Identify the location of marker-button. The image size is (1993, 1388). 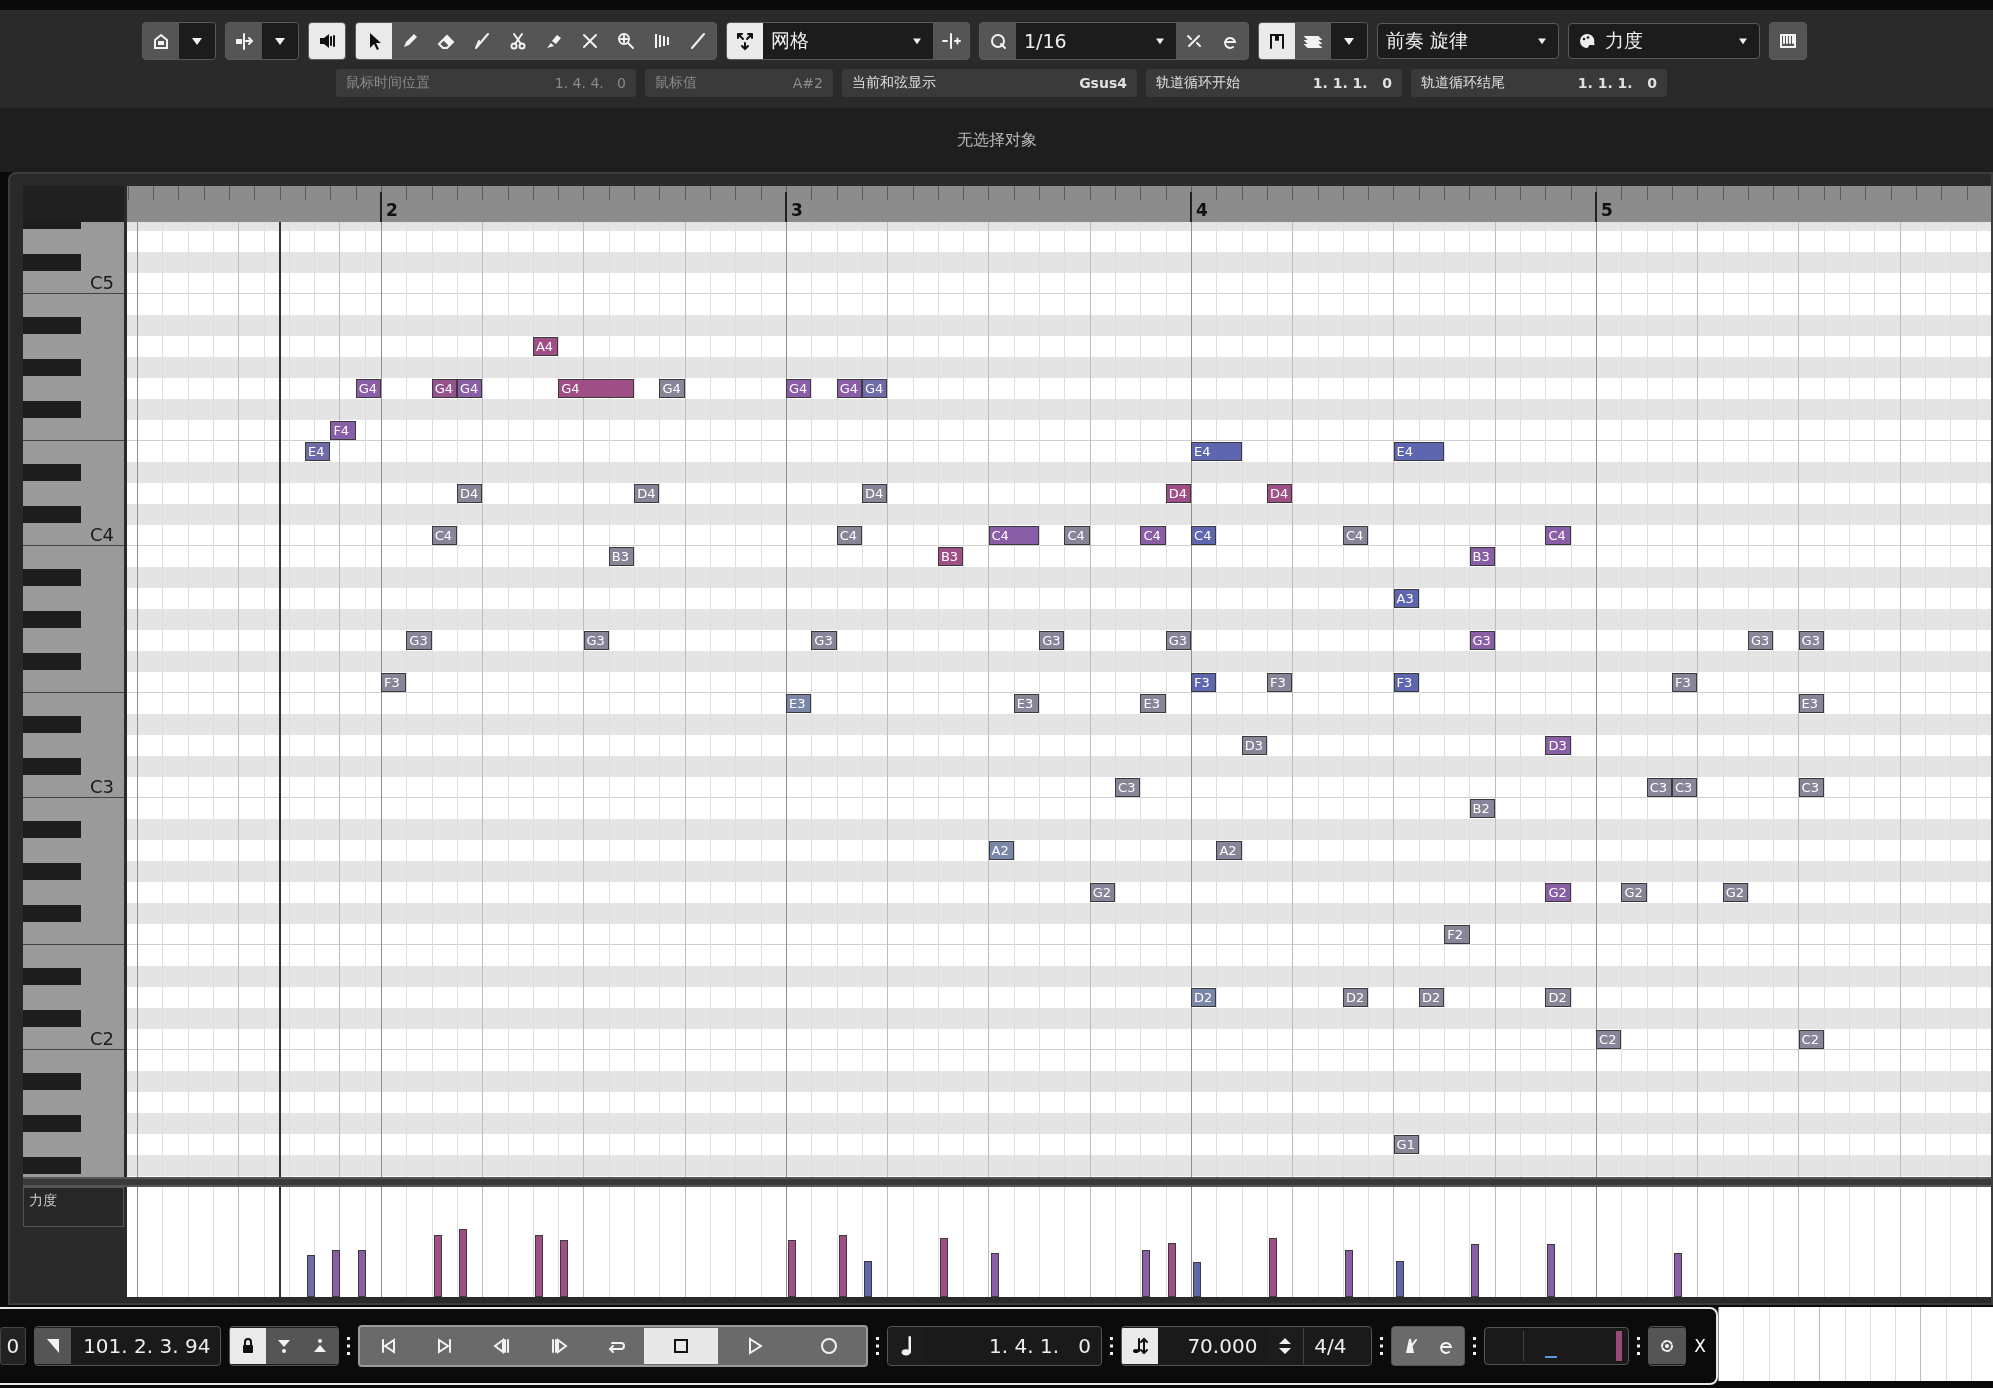
(52, 1346).